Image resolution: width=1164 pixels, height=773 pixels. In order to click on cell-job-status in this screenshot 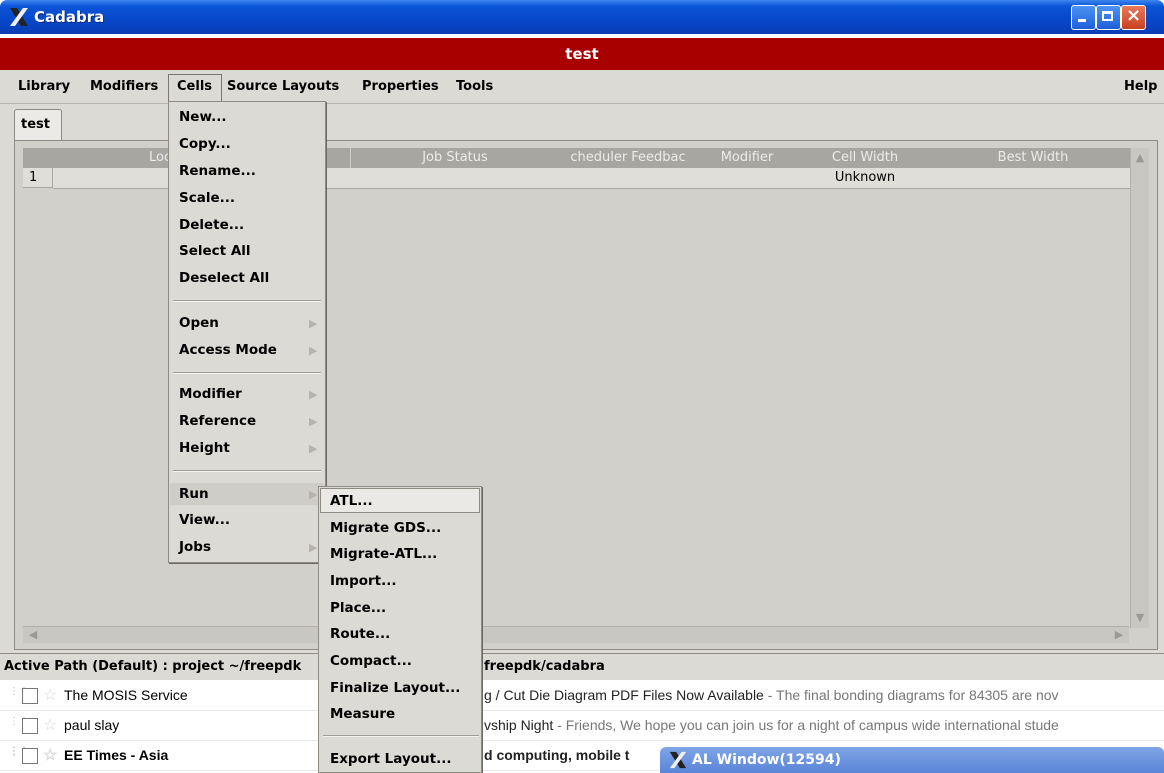, I will do `click(455, 178)`.